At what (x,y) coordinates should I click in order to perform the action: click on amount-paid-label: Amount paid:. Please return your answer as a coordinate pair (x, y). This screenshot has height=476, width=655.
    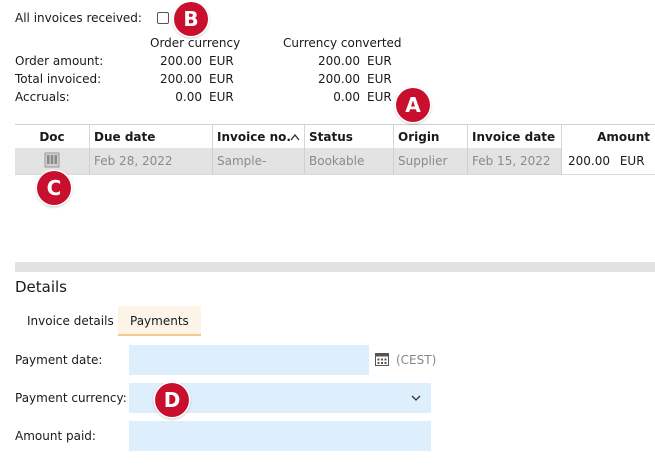
    Looking at the image, I should click on (55, 436).